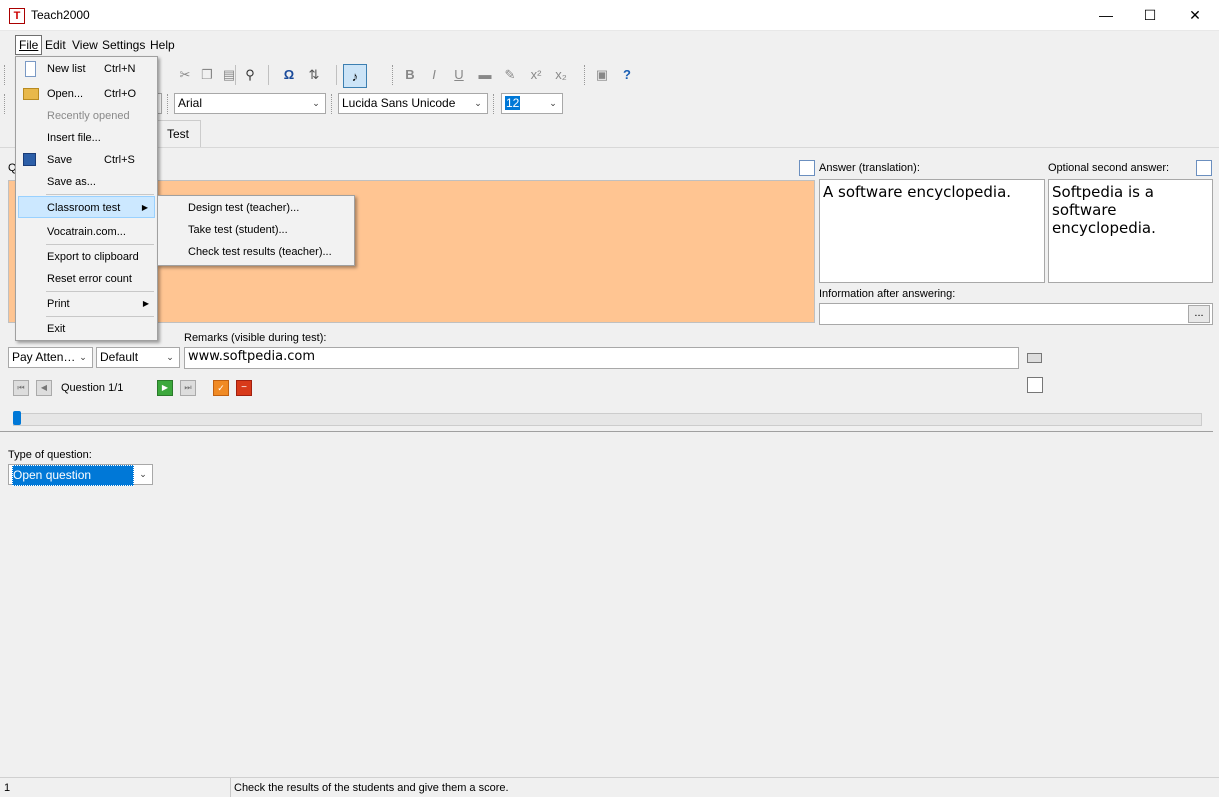 Image resolution: width=1219 pixels, height=797 pixels. I want to click on info-label: Information after answering:, so click(887, 294).